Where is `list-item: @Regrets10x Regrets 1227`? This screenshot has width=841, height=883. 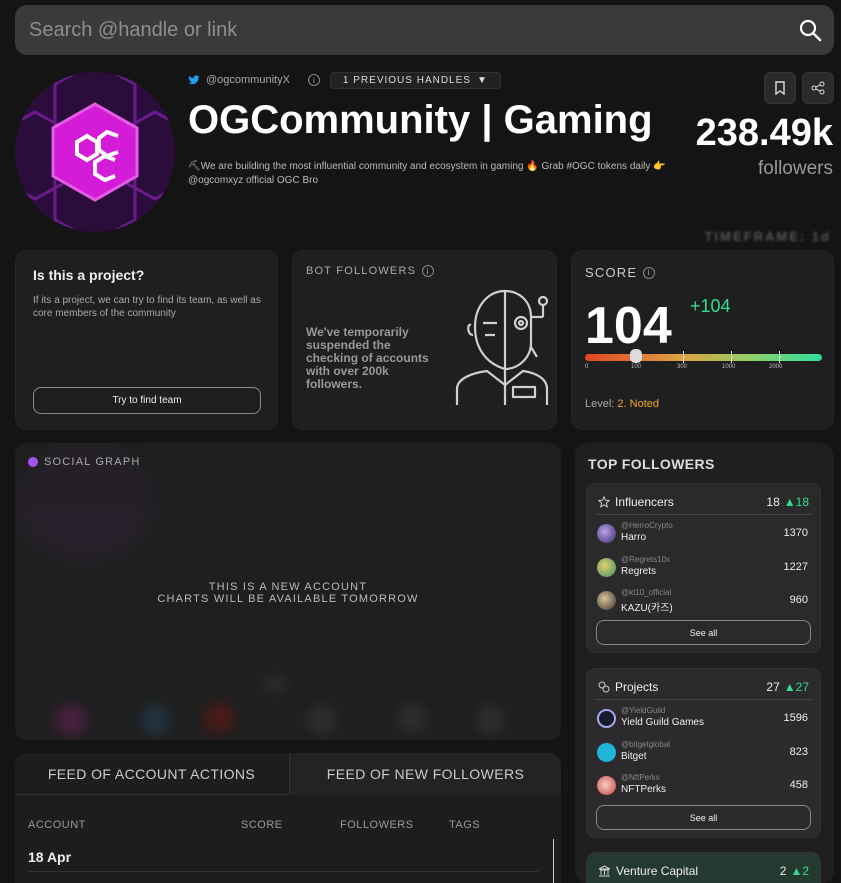 list-item: @Regrets10x Regrets 1227 is located at coordinates (703, 567).